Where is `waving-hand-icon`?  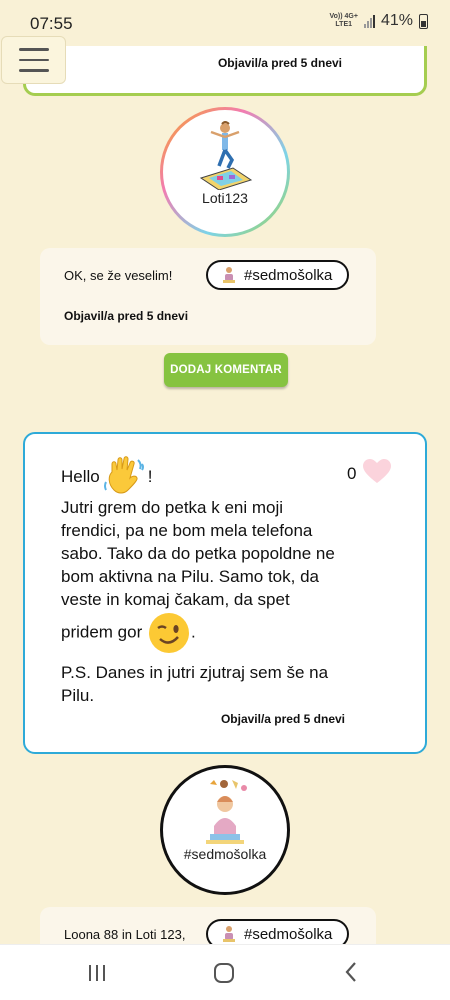 waving-hand-icon is located at coordinates (123, 475).